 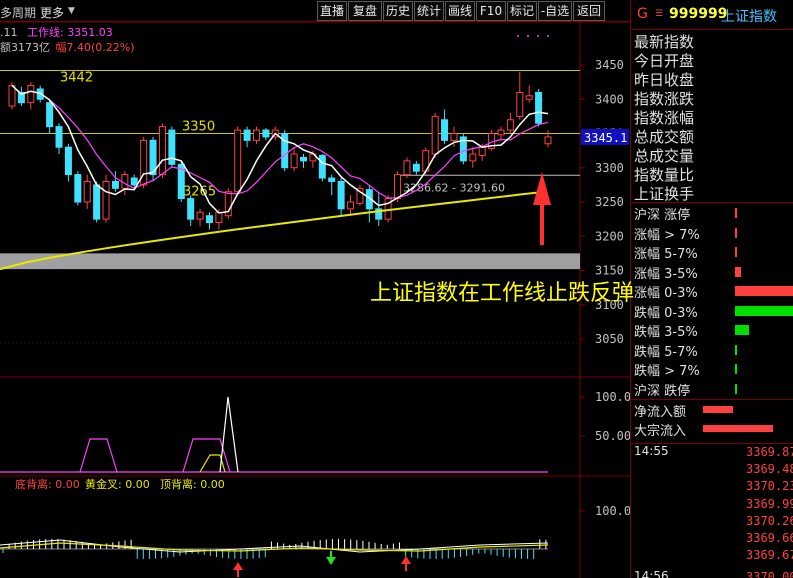 I want to click on breadth-label: 涨幅 5-7%, so click(x=666, y=254).